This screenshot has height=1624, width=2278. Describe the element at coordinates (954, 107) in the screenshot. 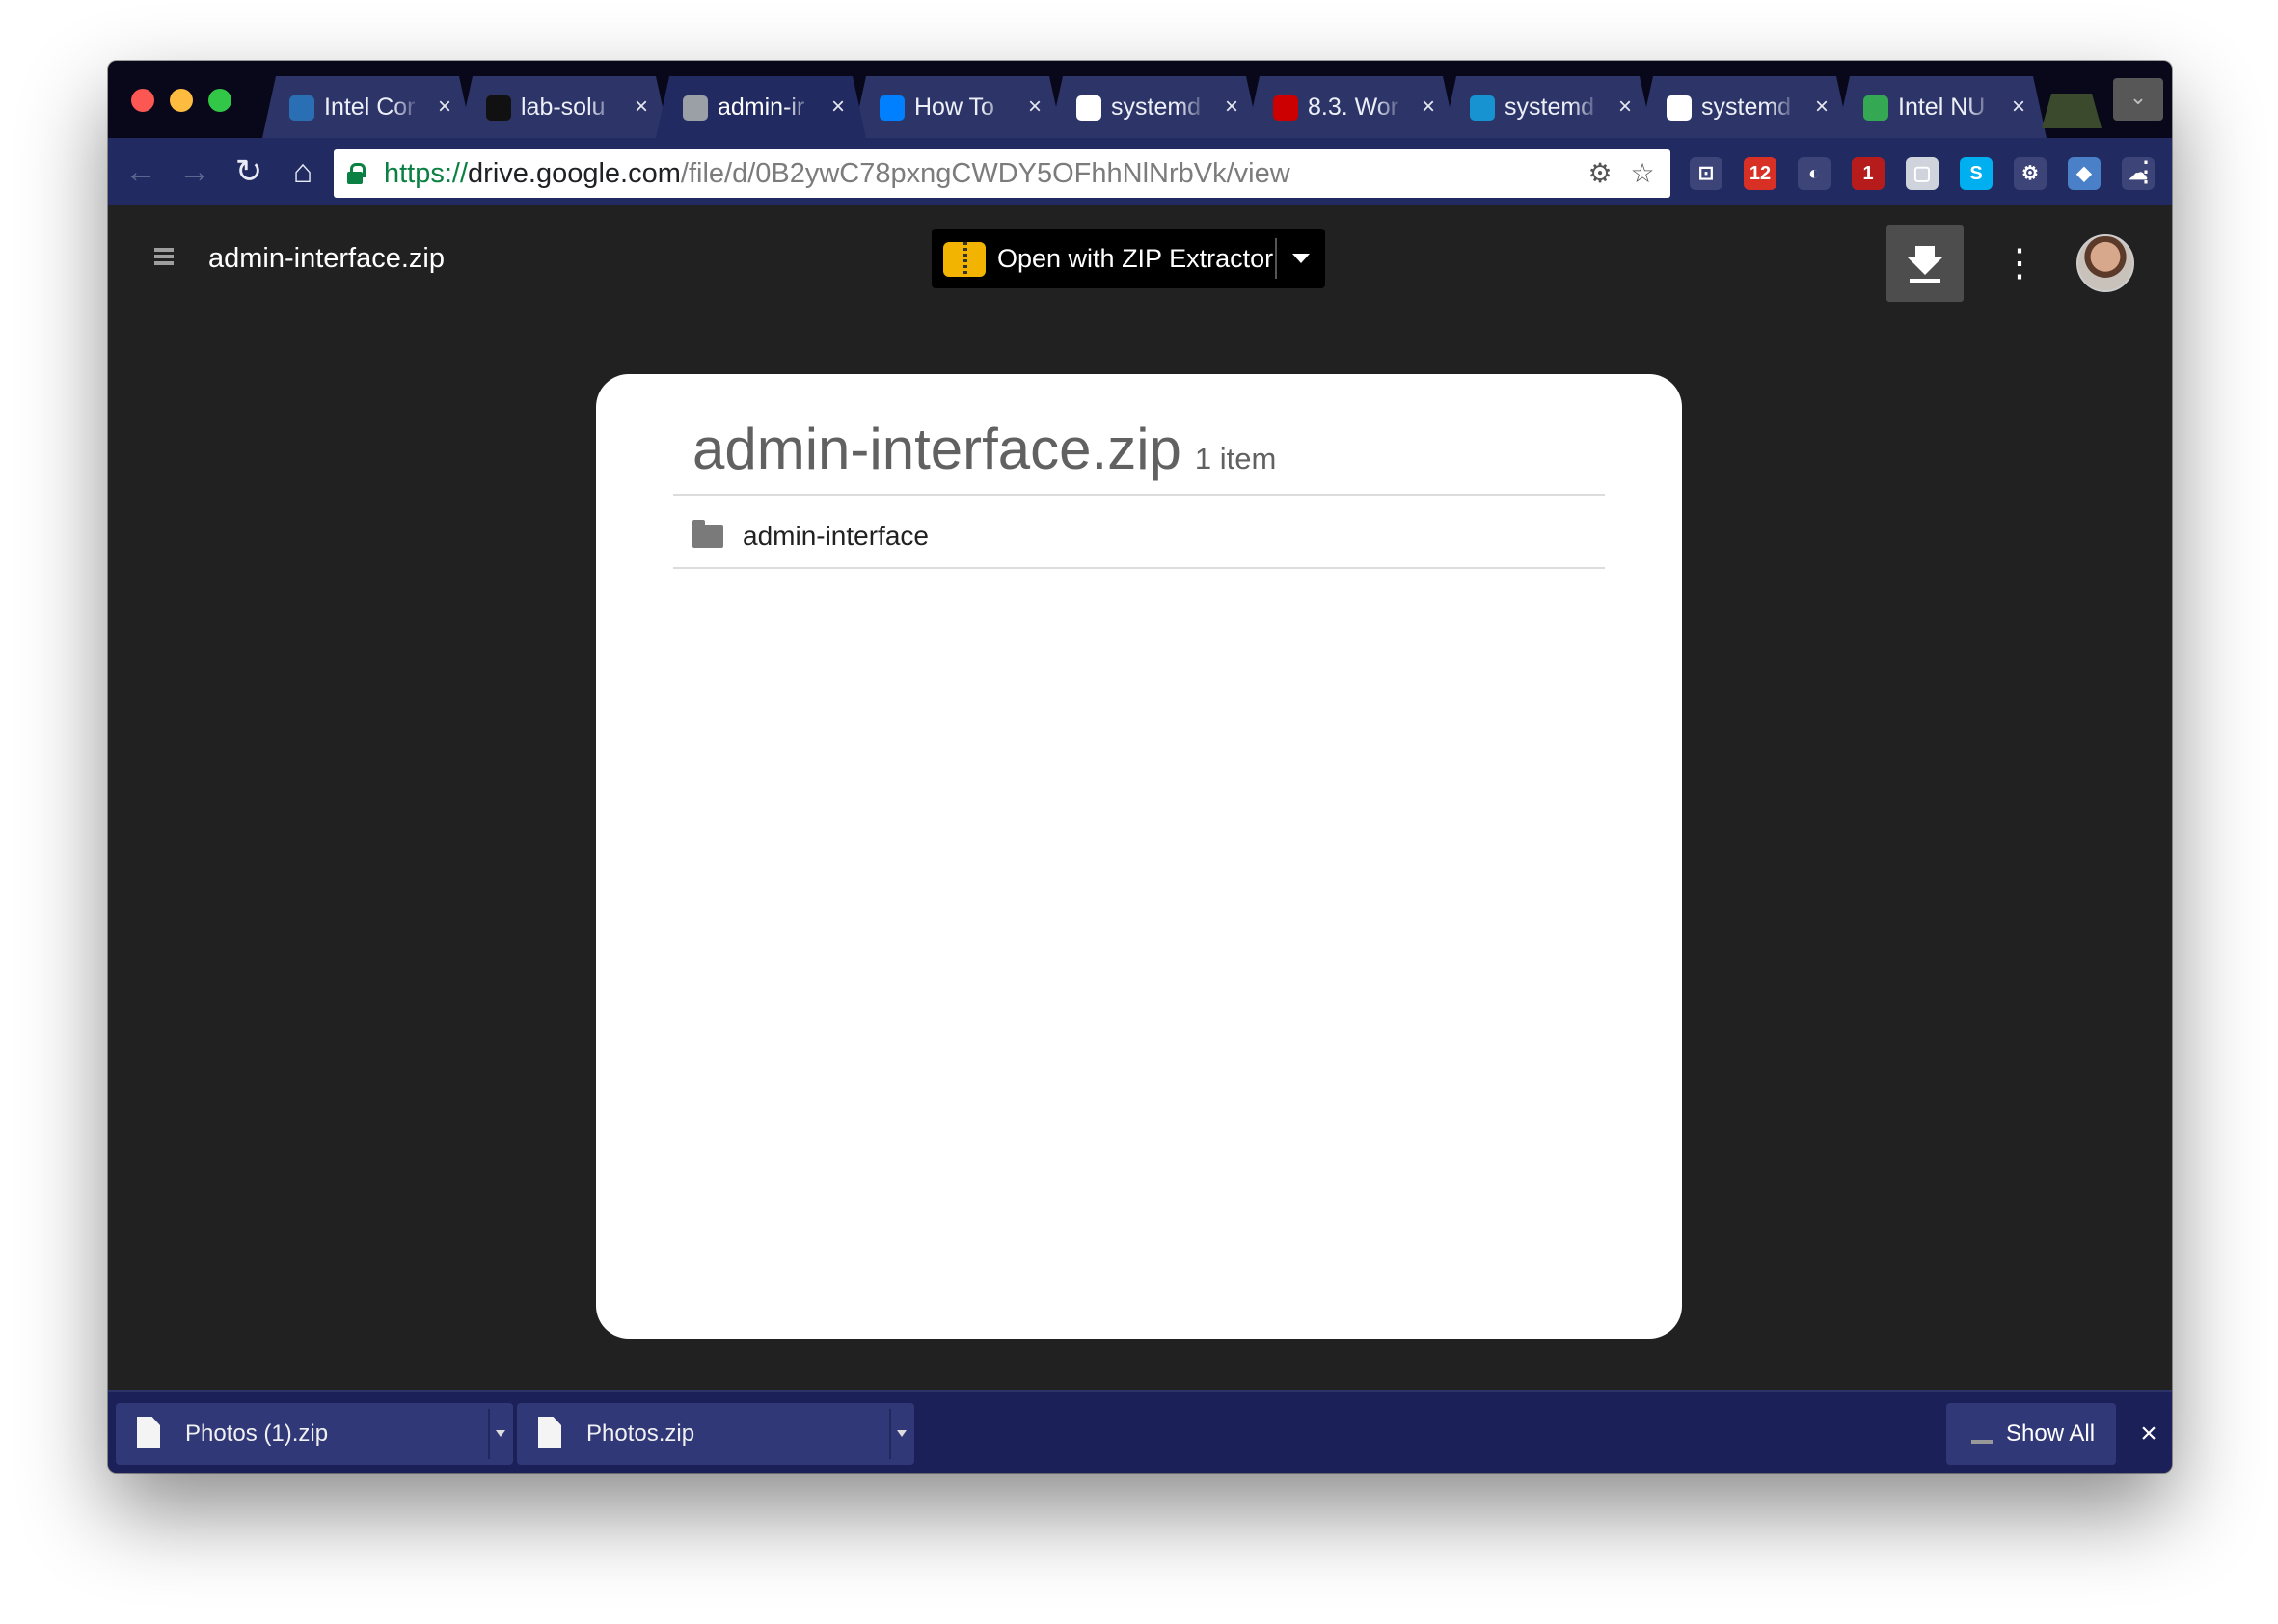

I see `tab-title: How To` at that location.